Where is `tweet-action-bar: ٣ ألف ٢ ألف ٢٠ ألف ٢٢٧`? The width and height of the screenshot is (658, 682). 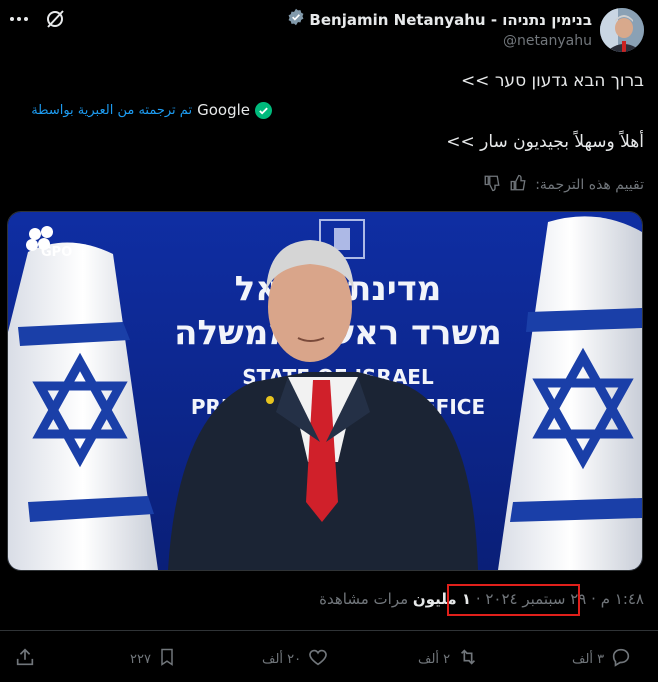 tweet-action-bar: ٣ ألف ٢ ألف ٢٠ ألف ٢٢٧ is located at coordinates (329, 660).